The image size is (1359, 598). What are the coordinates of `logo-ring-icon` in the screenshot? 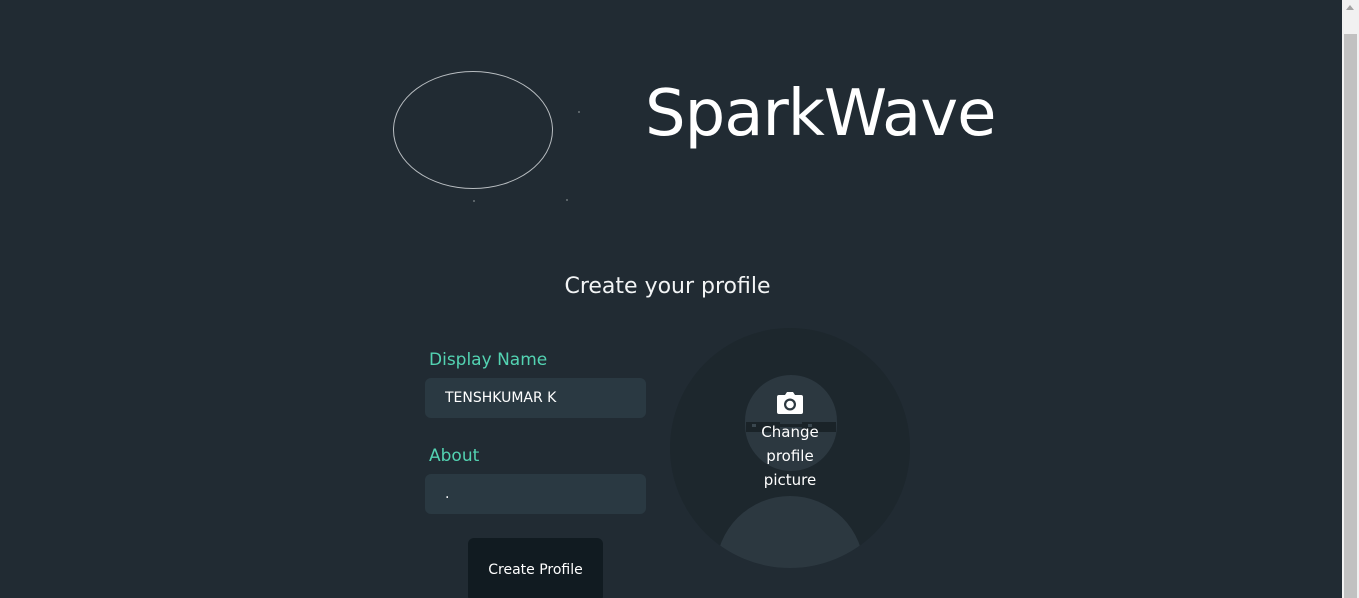 It's located at (473, 130).